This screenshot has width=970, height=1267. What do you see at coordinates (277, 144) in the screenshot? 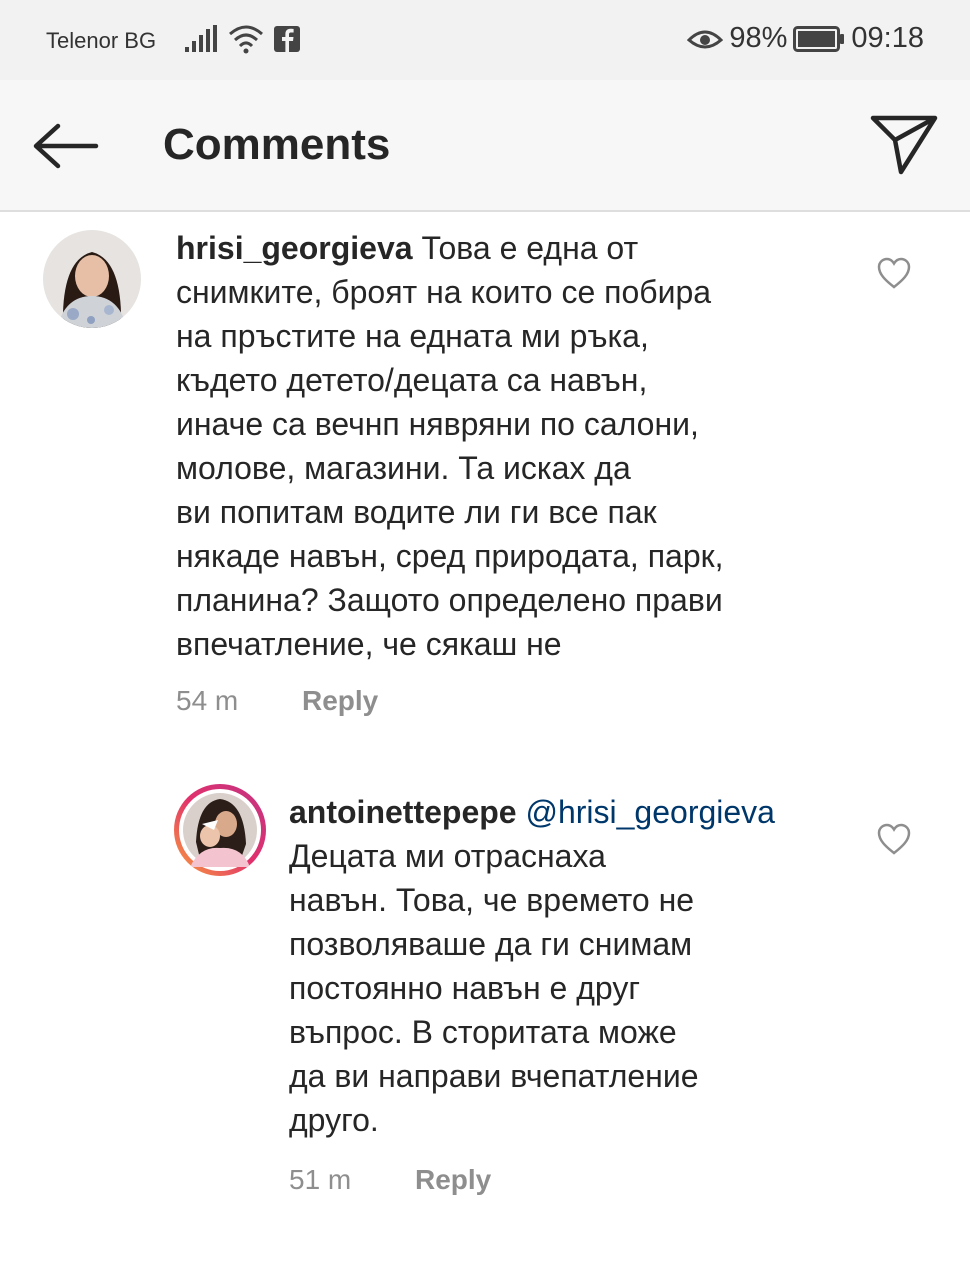
I see `page-title: Comments` at bounding box center [277, 144].